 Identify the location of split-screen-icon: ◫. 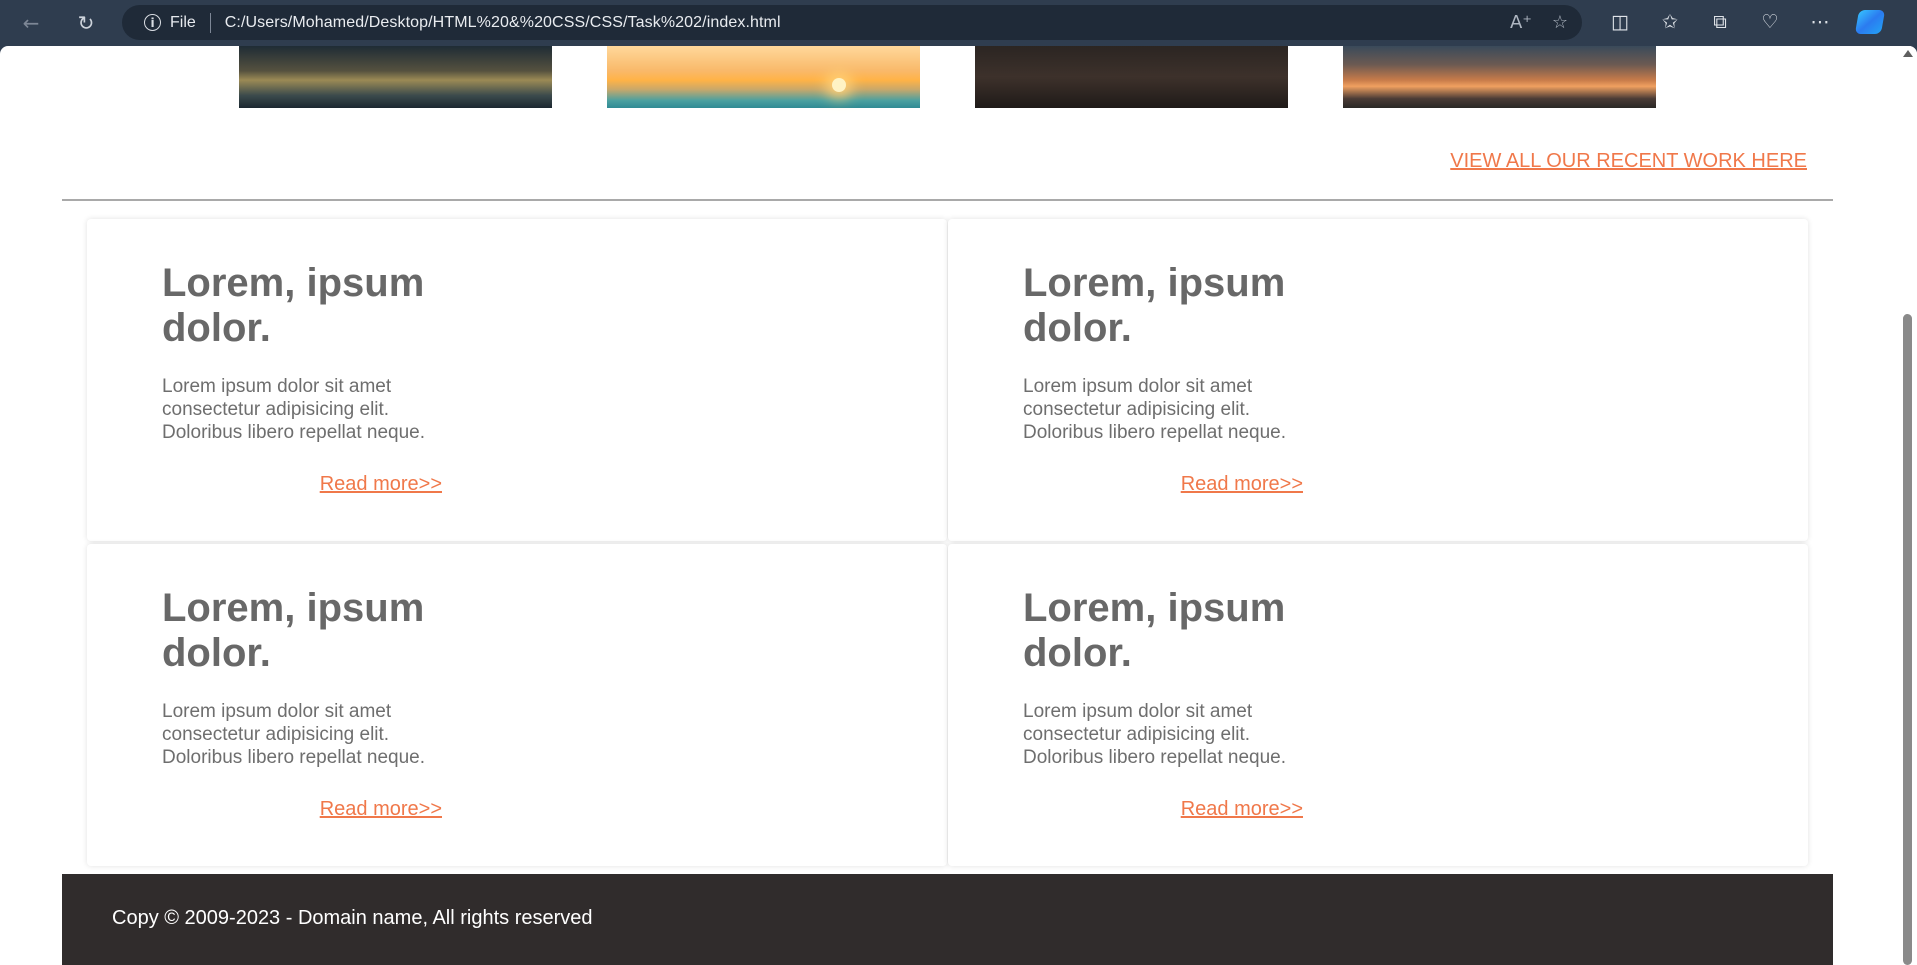
(1620, 22).